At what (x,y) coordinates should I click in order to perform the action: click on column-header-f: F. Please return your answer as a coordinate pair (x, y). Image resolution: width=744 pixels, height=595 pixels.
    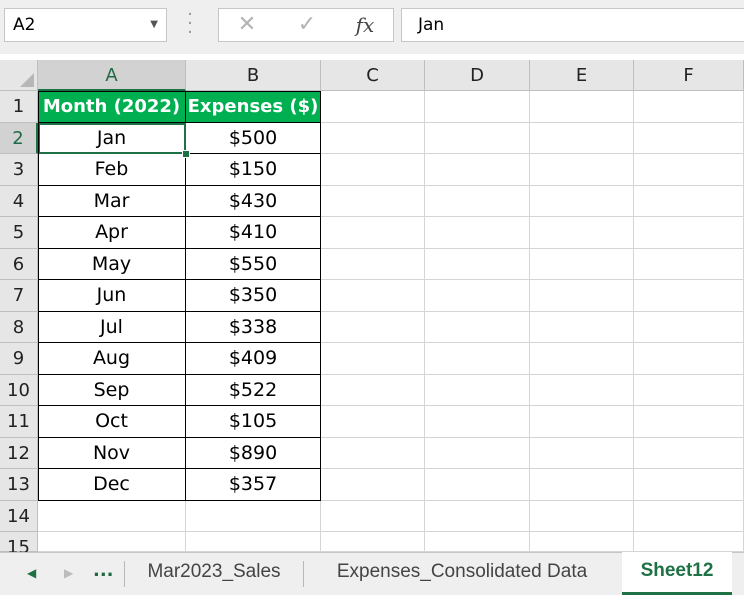
    Looking at the image, I should click on (689, 75).